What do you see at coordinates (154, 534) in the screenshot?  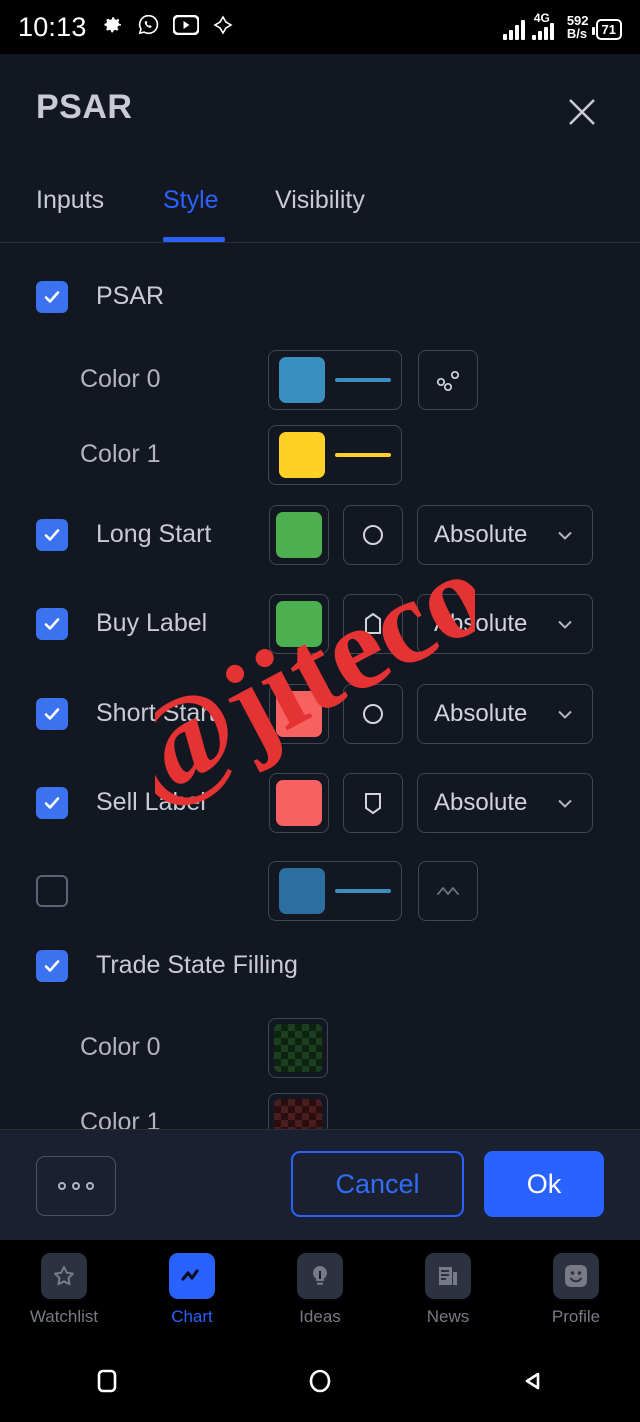 I see `row-label-long-start: Long Start` at bounding box center [154, 534].